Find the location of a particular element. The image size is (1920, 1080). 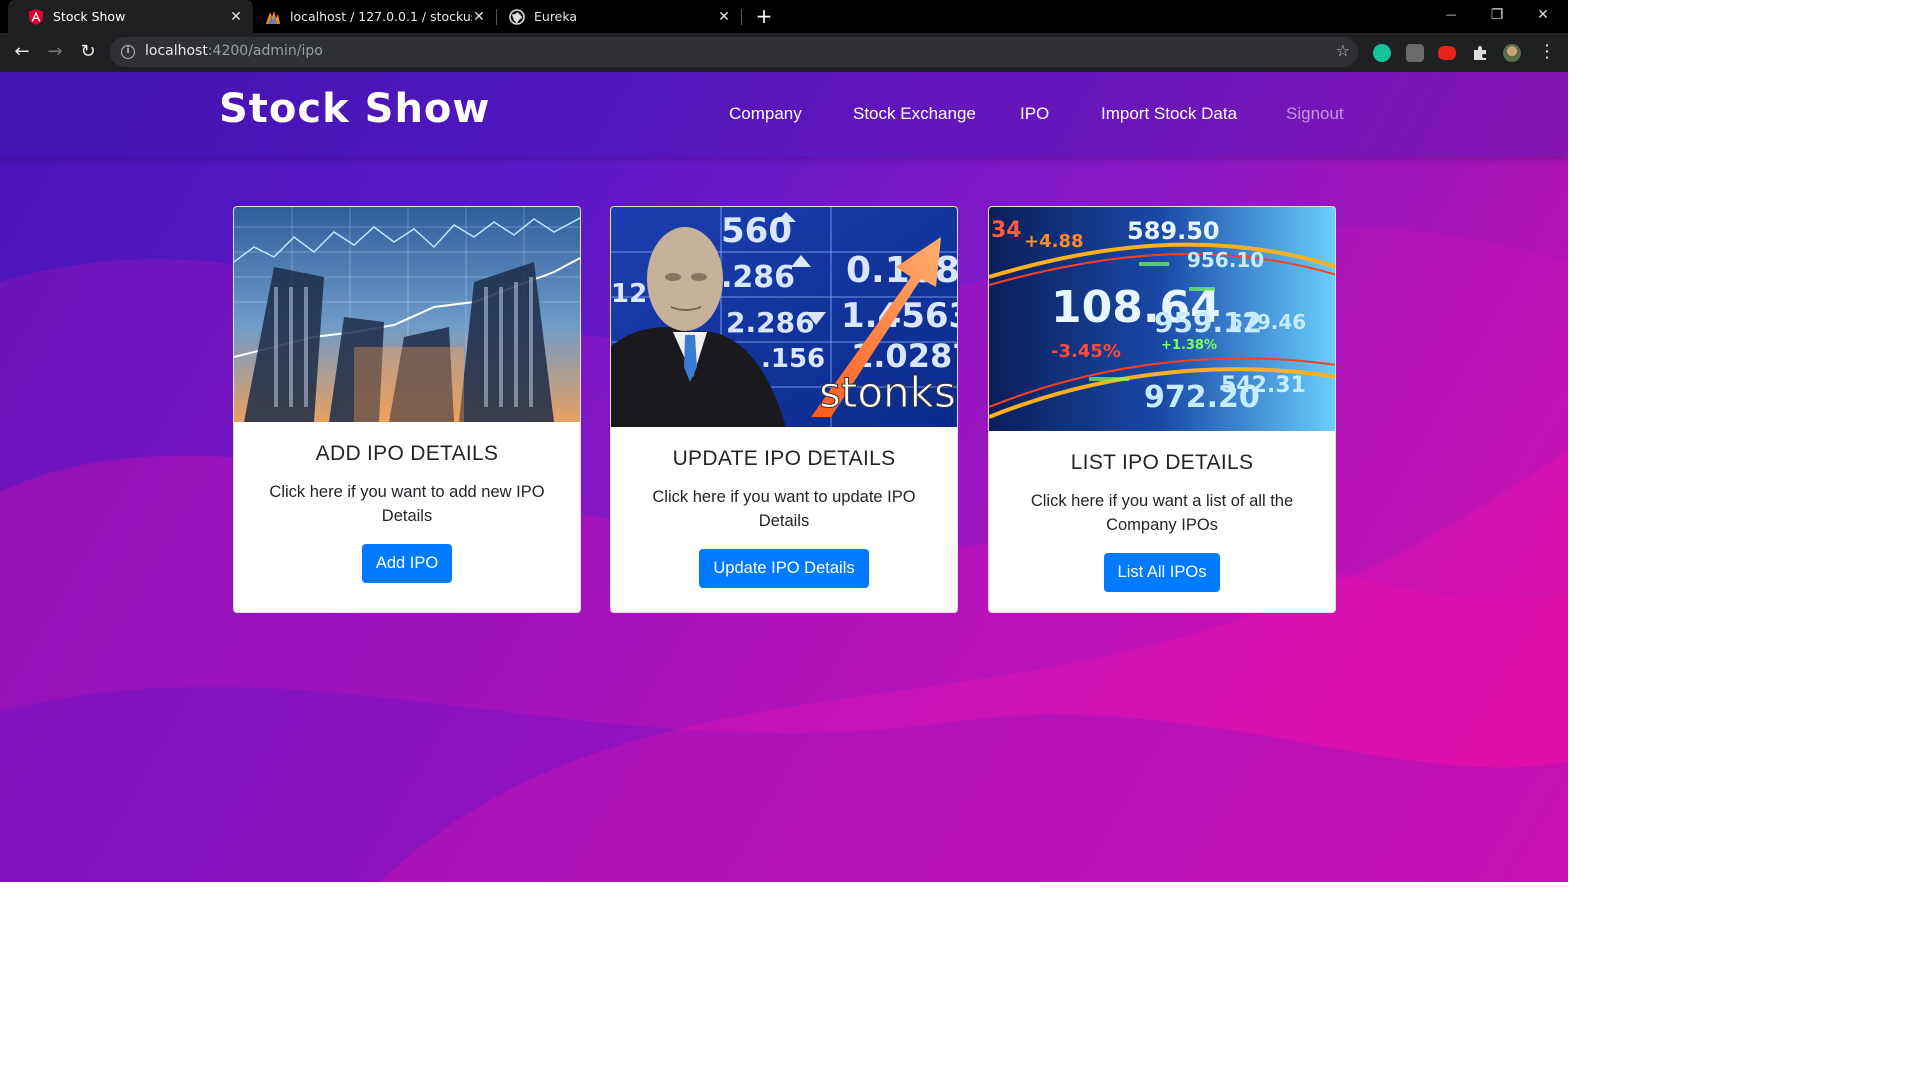

profile-avatar is located at coordinates (1512, 53).